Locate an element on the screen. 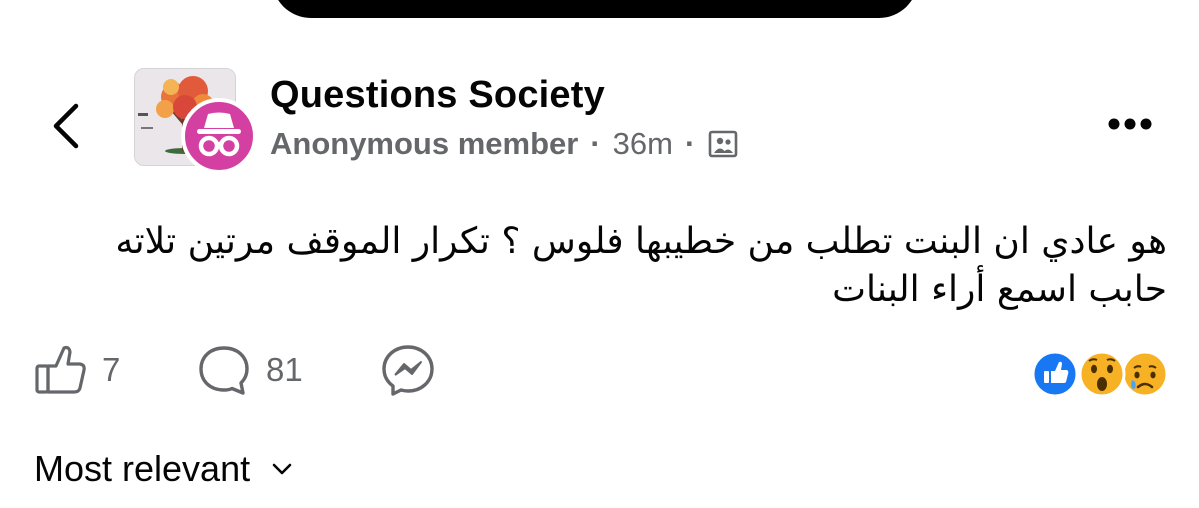 This screenshot has height=508, width=1199. sad-reaction-icon is located at coordinates (1145, 374).